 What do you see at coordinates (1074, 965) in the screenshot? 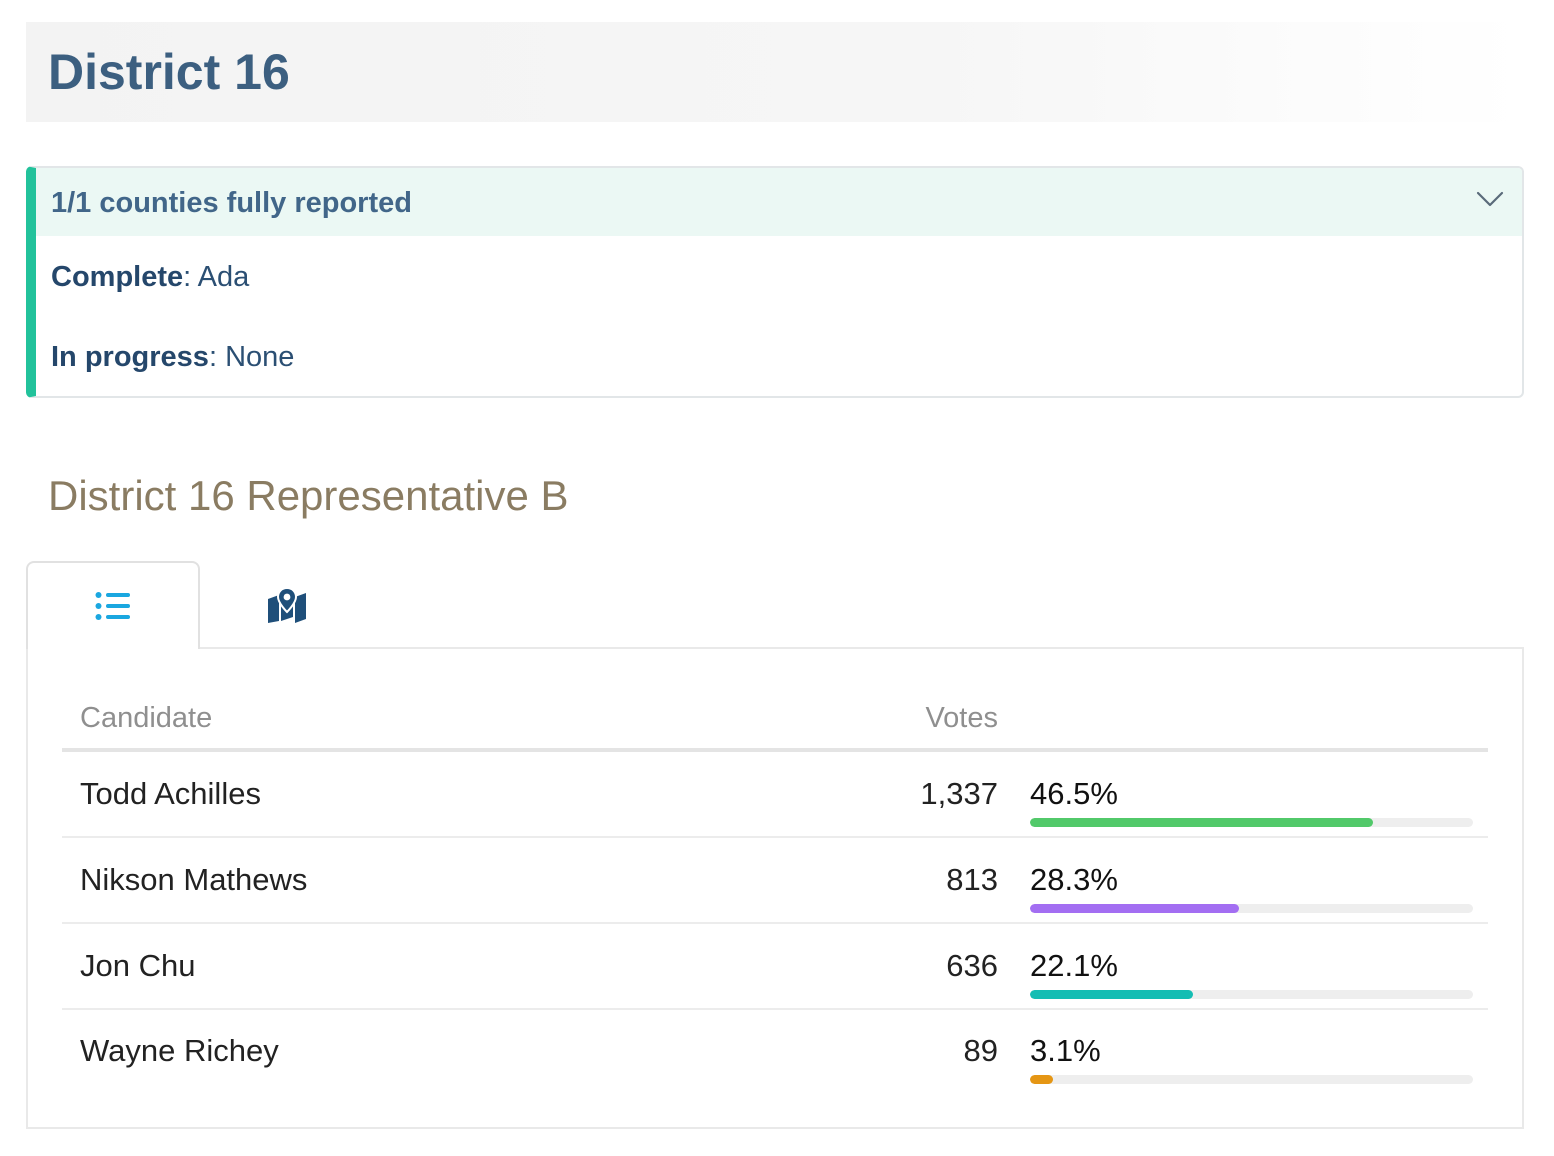
I see `candidate-percent: 22.1%` at bounding box center [1074, 965].